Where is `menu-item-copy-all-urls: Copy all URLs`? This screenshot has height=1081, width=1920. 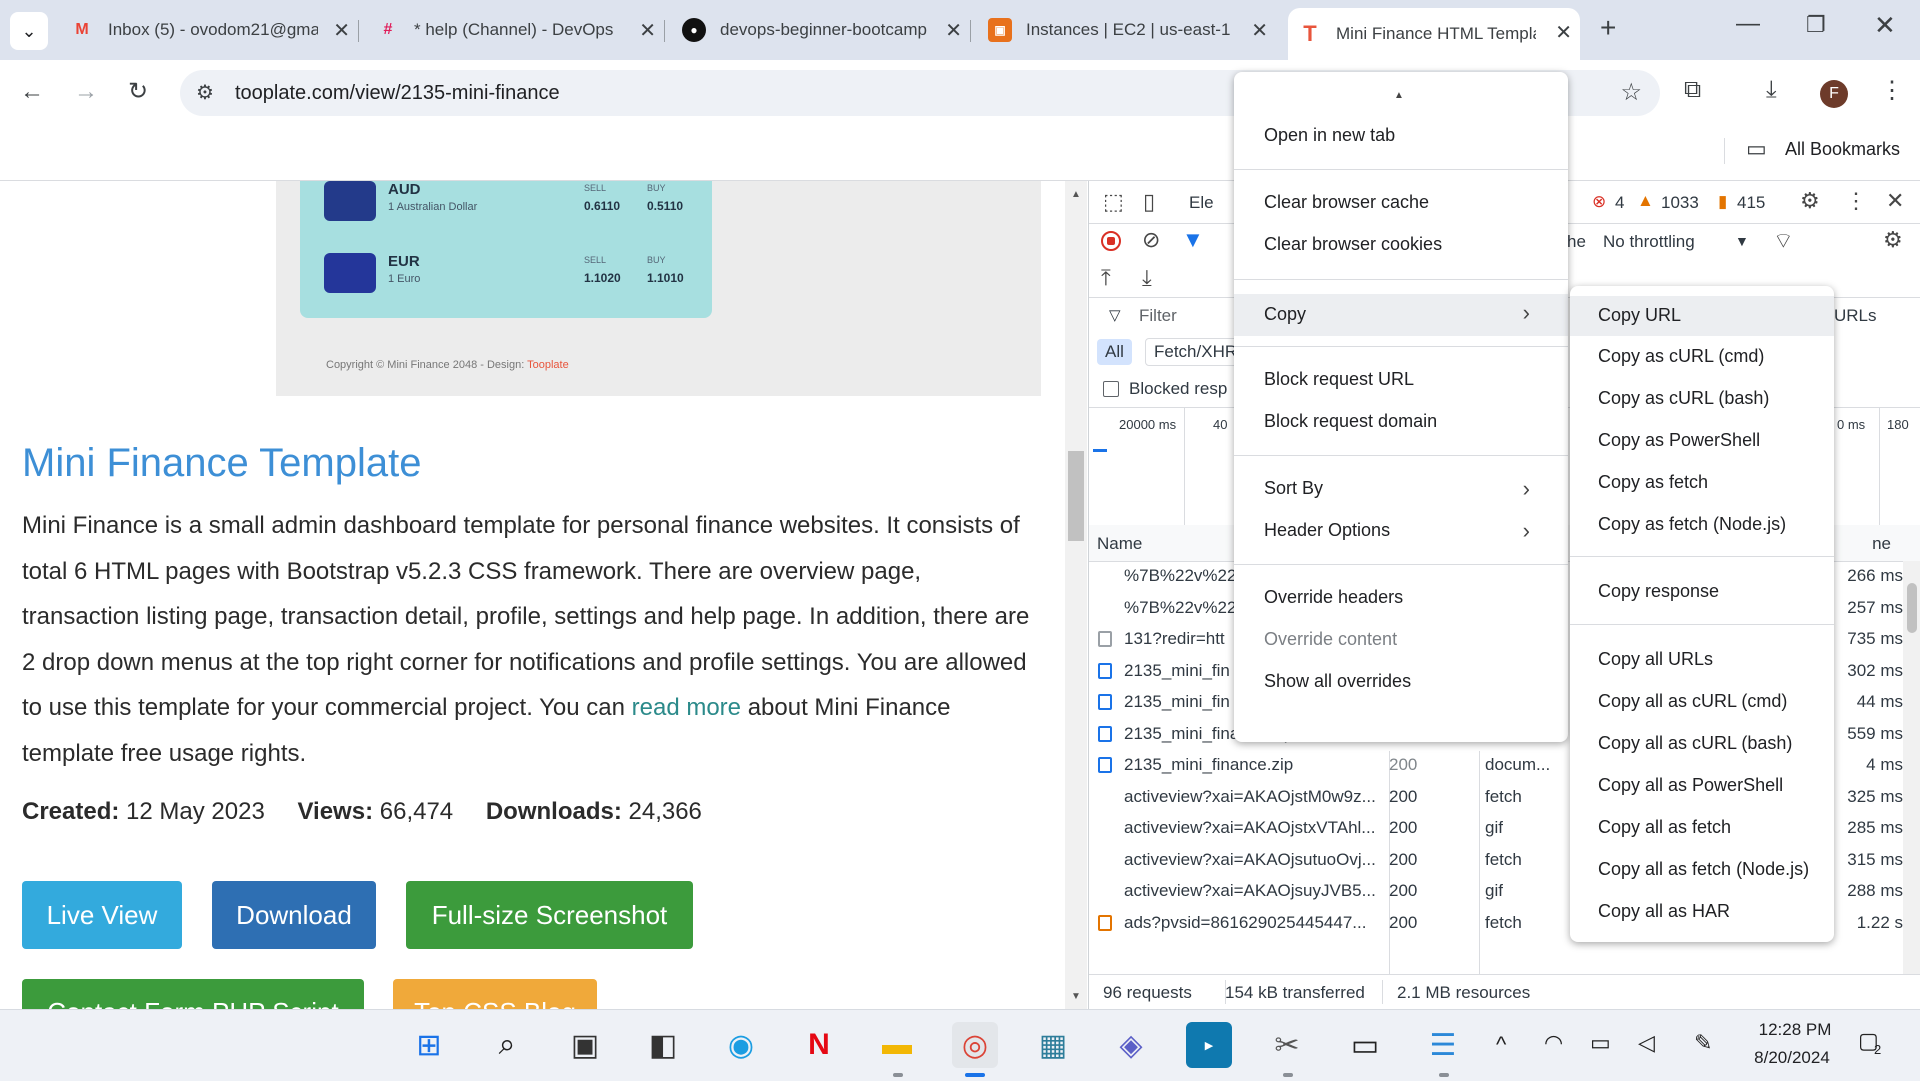
menu-item-copy-all-urls: Copy all URLs is located at coordinates (1702, 660).